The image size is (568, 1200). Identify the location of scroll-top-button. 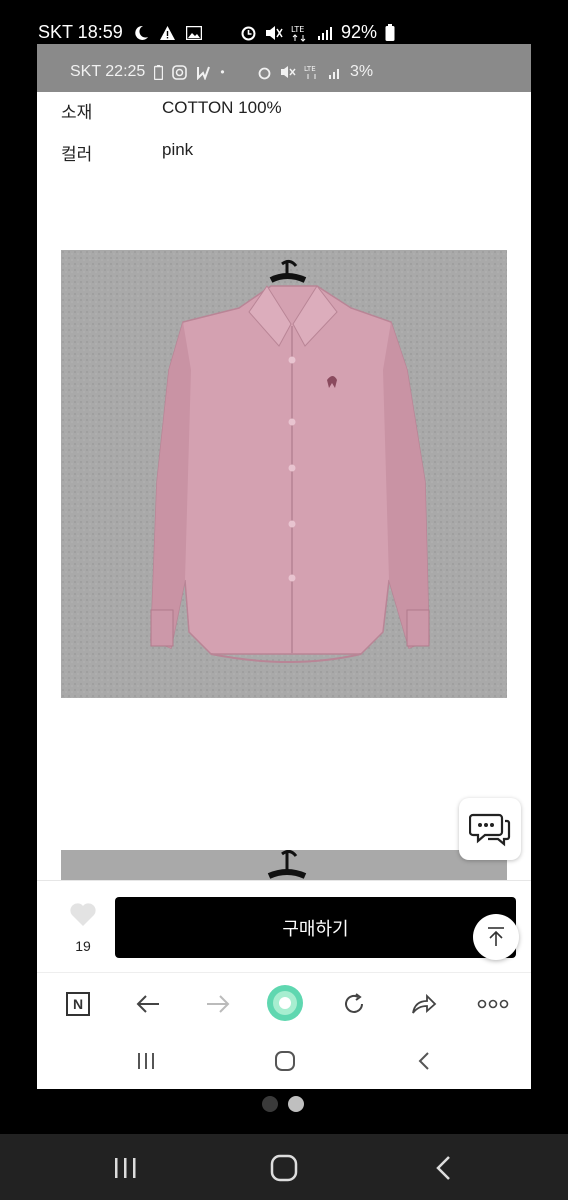
(496, 937).